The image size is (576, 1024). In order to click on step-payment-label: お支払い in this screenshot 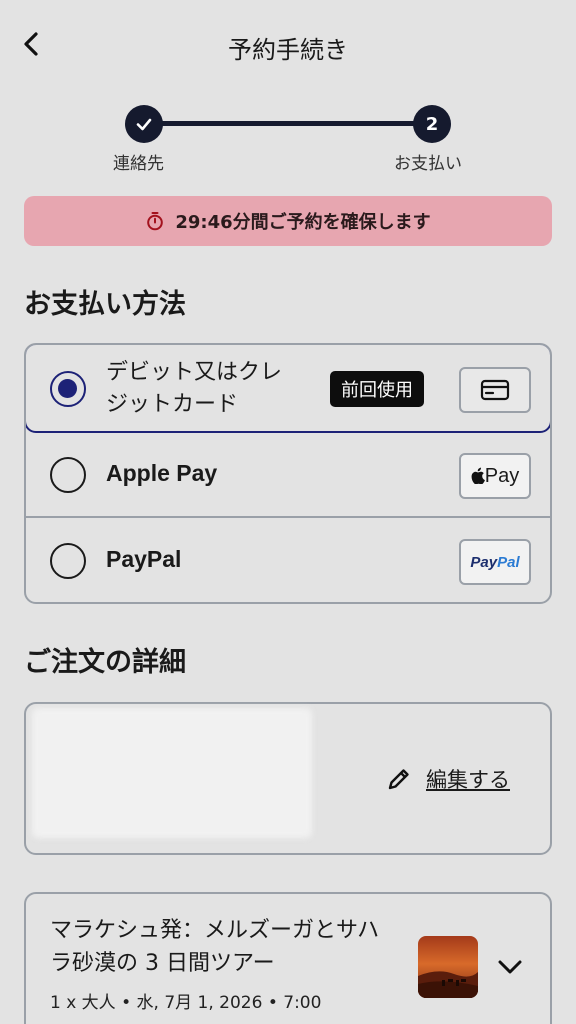, I will do `click(428, 164)`.